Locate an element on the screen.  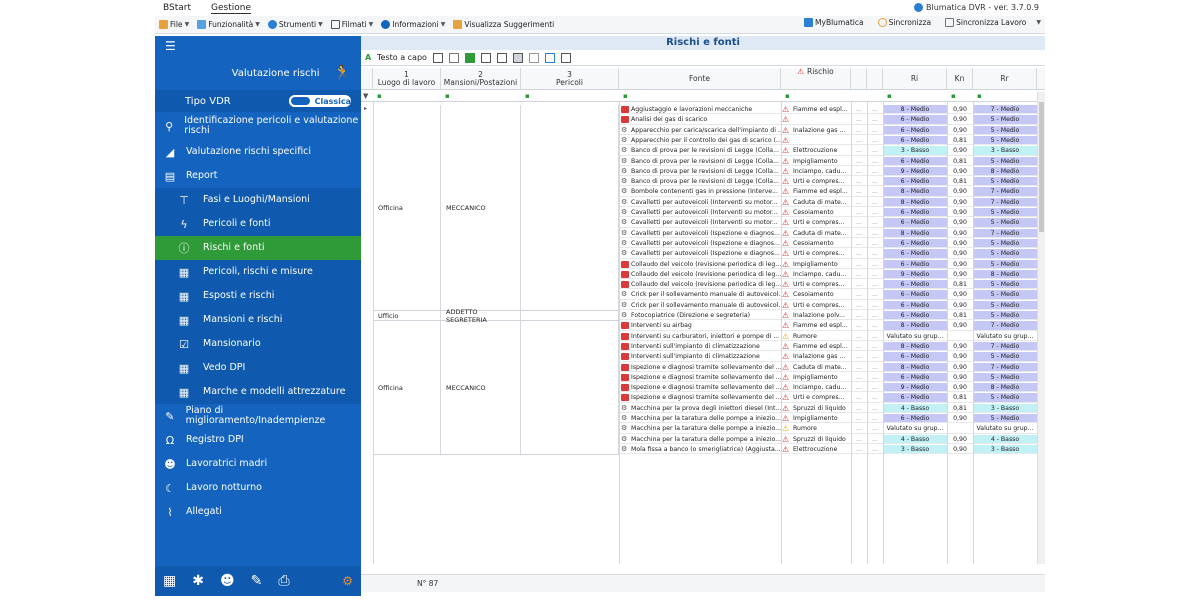
informazioni-menu: Informazioni ▼ is located at coordinates (413, 24).